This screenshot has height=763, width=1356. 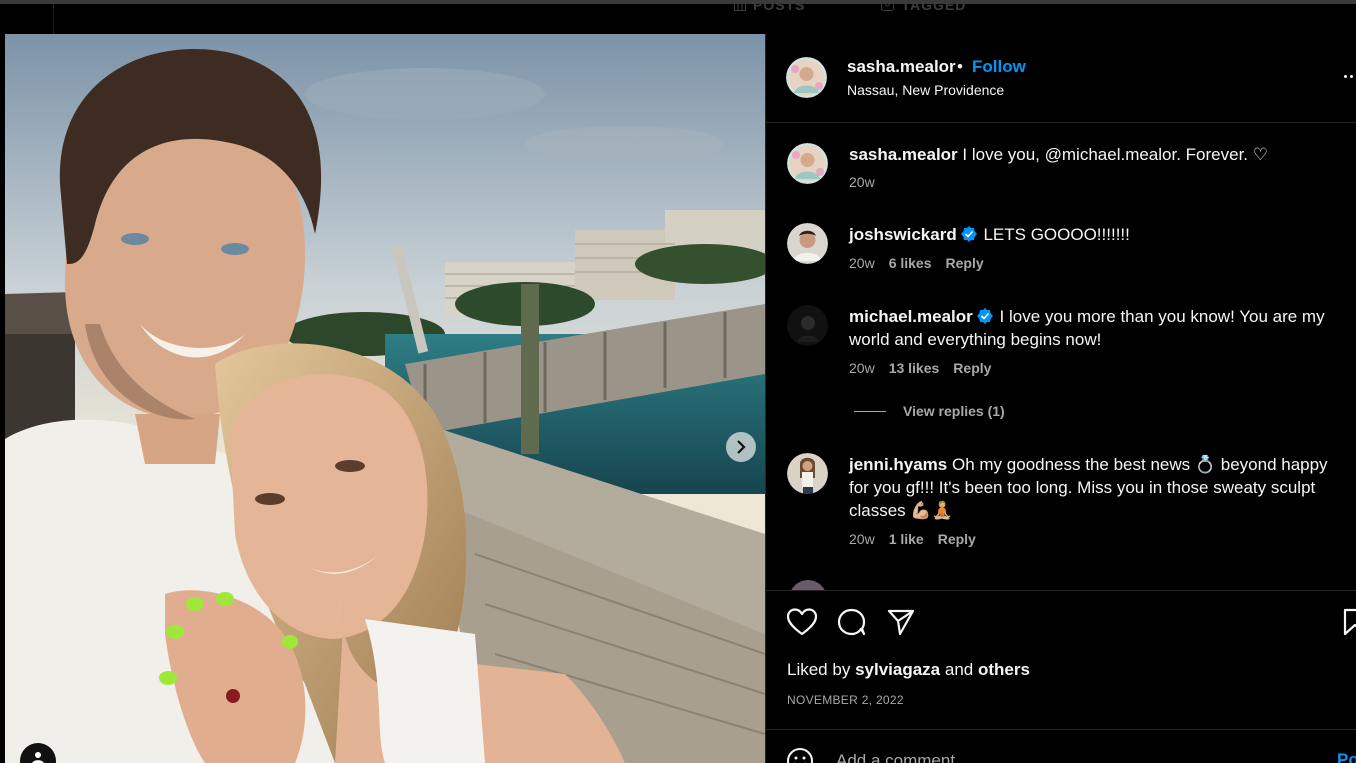 What do you see at coordinates (901, 67) in the screenshot?
I see `author-username: sasha.mealor` at bounding box center [901, 67].